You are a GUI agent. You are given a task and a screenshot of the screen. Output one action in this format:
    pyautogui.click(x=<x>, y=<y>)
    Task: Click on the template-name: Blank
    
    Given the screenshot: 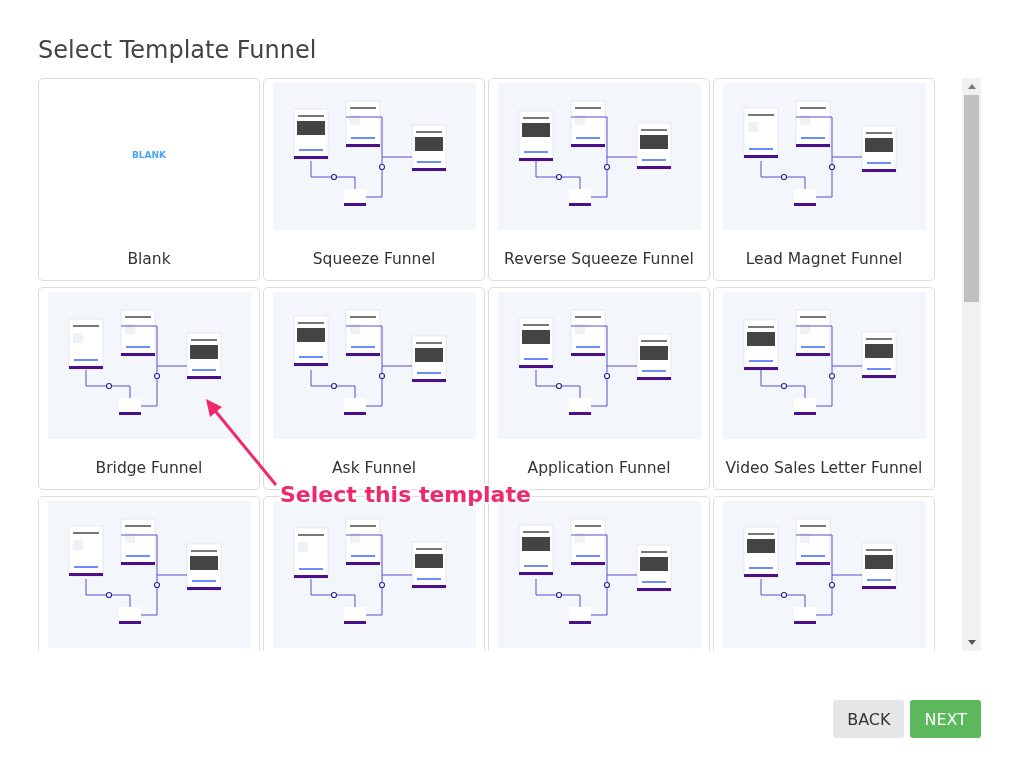 What is the action you would take?
    pyautogui.click(x=149, y=259)
    